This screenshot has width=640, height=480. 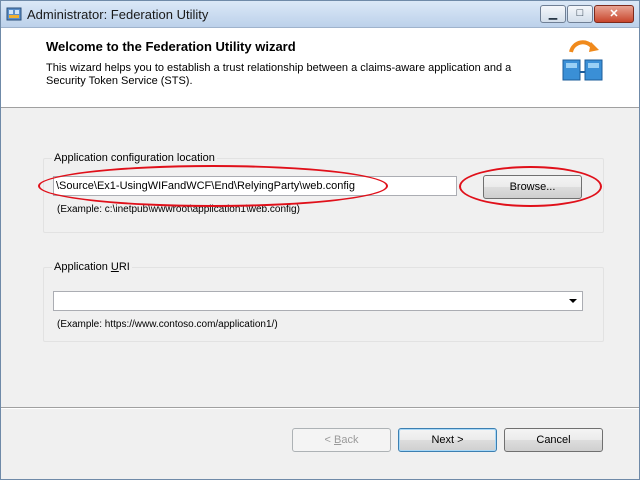 I want to click on title-bar: Administrator: Federation Utility ▁ □ ✕, so click(x=320, y=14).